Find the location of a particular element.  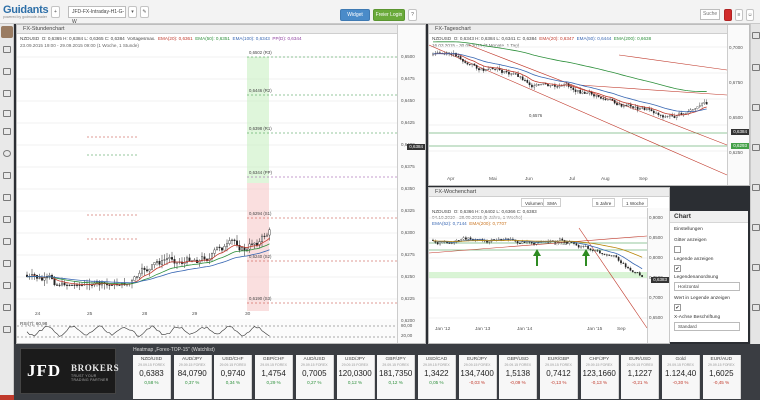

watchlist-item: EUR/JPY 29.09.15 FOREX 134,7400 -0,03 % is located at coordinates (477, 377).